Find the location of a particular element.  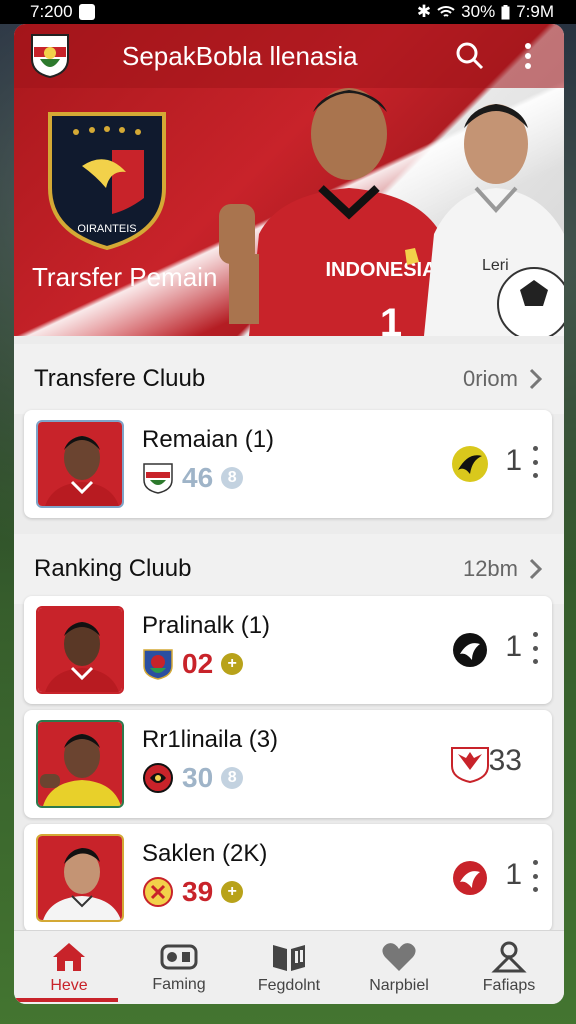

app-title: SepakBobla llenasia is located at coordinates (240, 55).